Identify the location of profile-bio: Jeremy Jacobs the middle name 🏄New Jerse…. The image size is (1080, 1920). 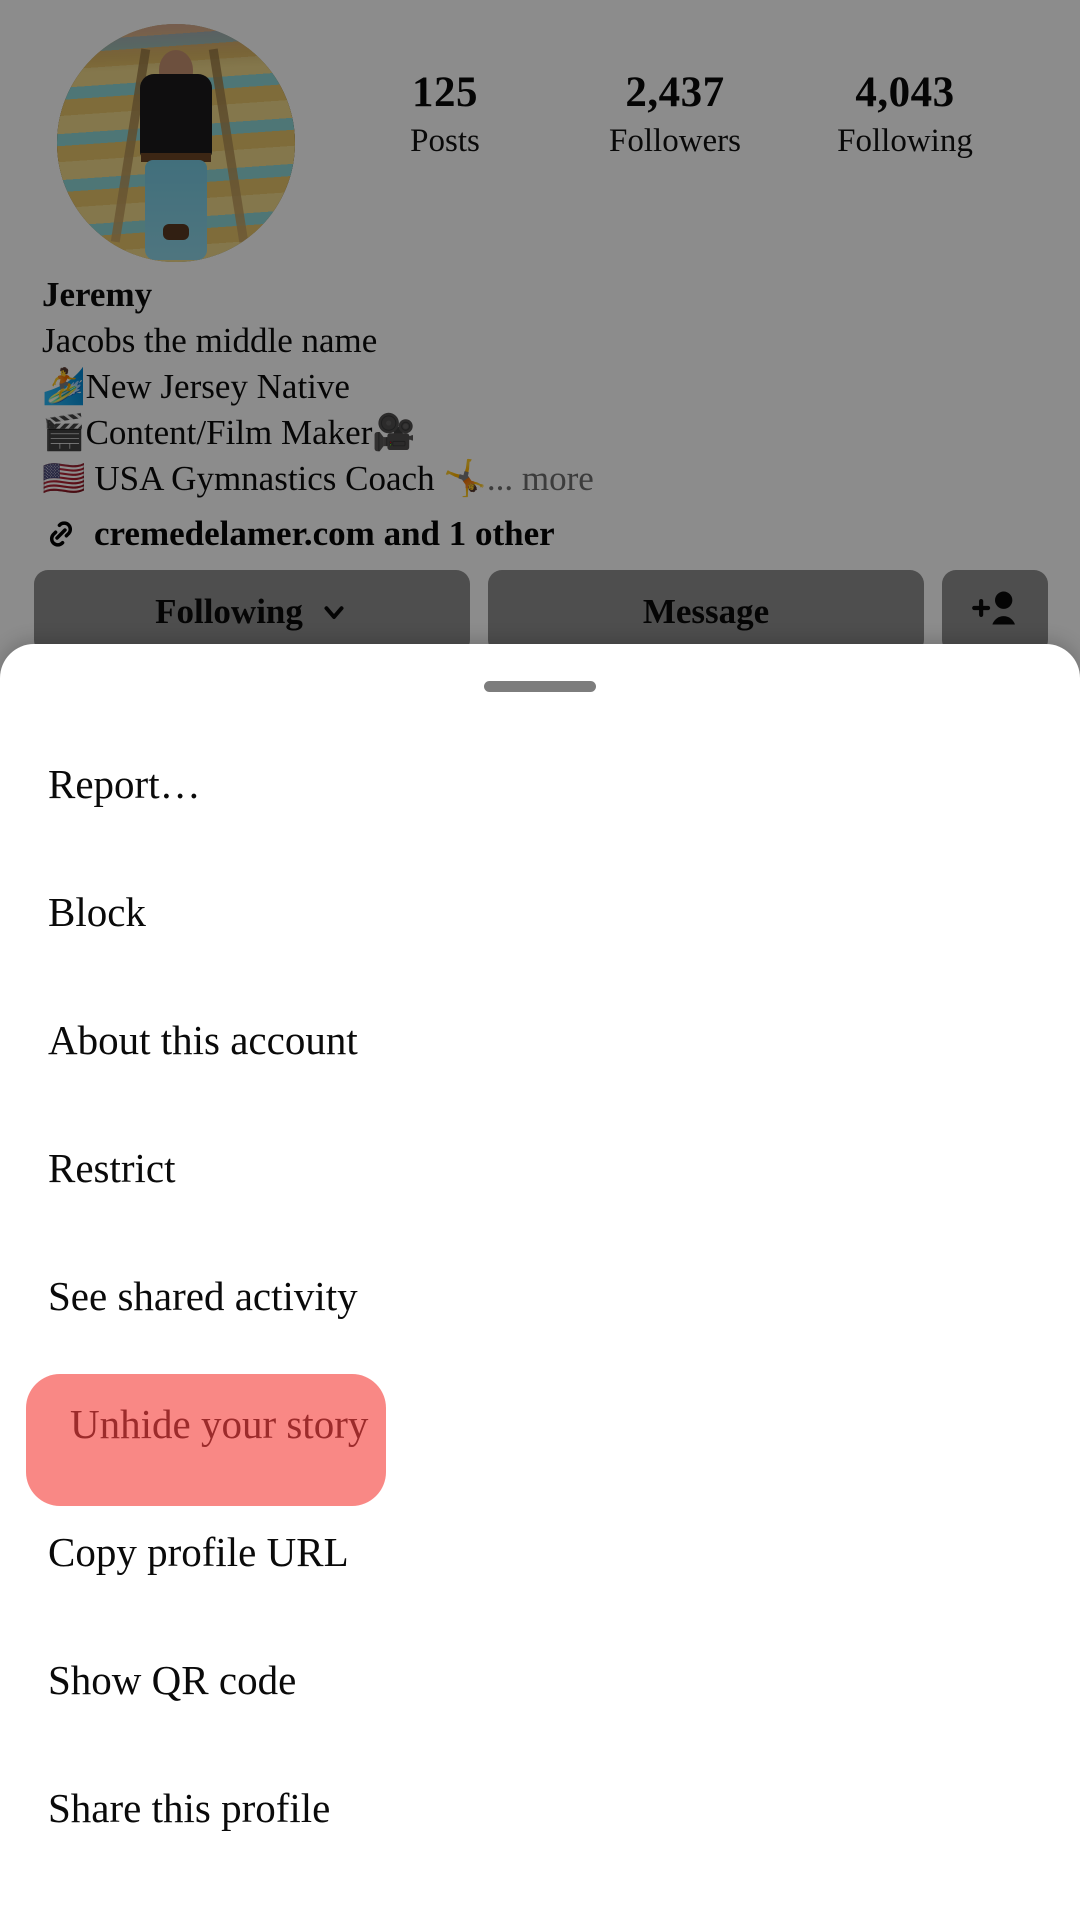
(422, 413).